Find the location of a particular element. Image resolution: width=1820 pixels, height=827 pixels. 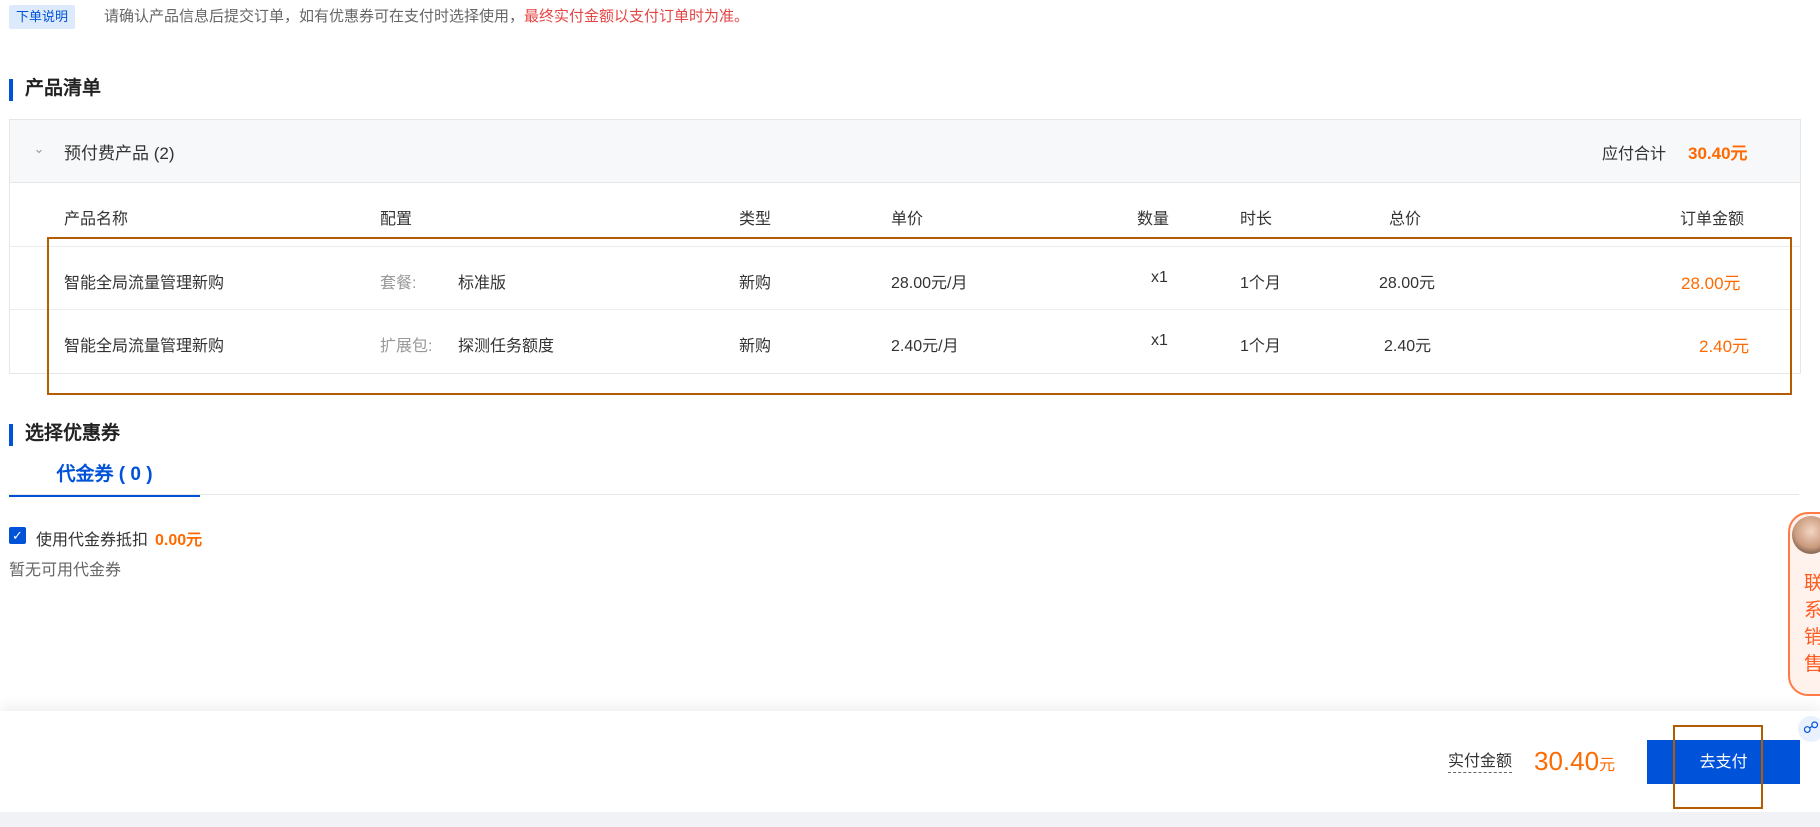

product-group-title: 预付费产品 (2) is located at coordinates (119, 153).